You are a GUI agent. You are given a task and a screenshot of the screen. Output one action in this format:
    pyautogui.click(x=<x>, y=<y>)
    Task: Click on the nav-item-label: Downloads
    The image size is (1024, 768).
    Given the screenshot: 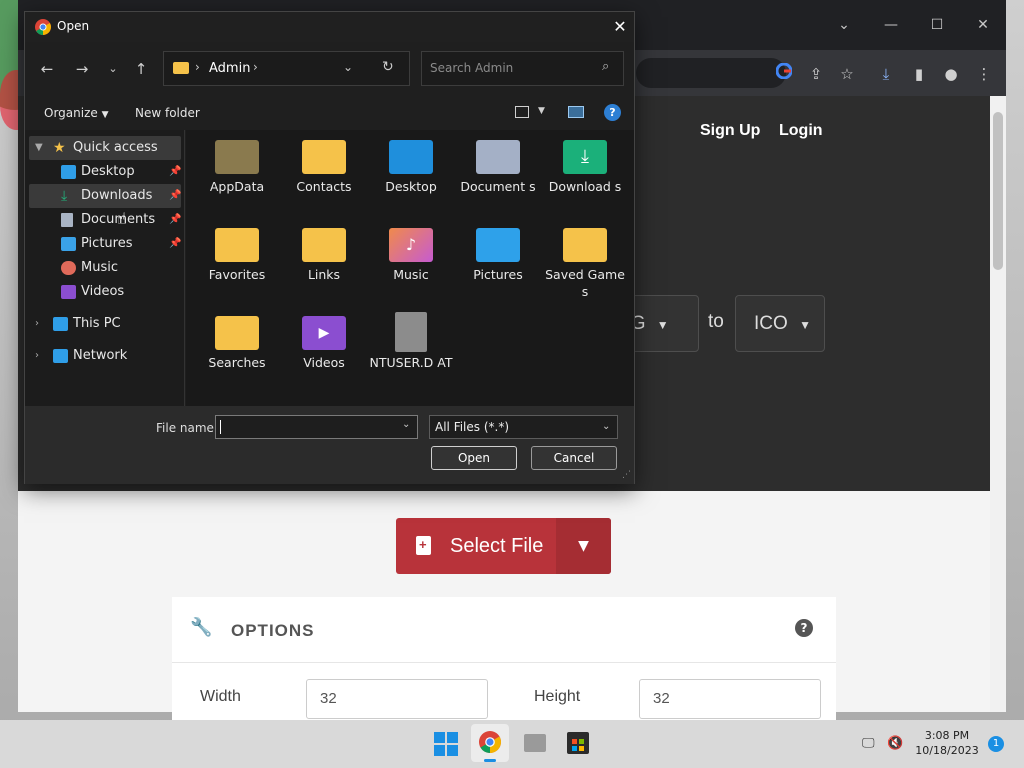 What is the action you would take?
    pyautogui.click(x=117, y=195)
    